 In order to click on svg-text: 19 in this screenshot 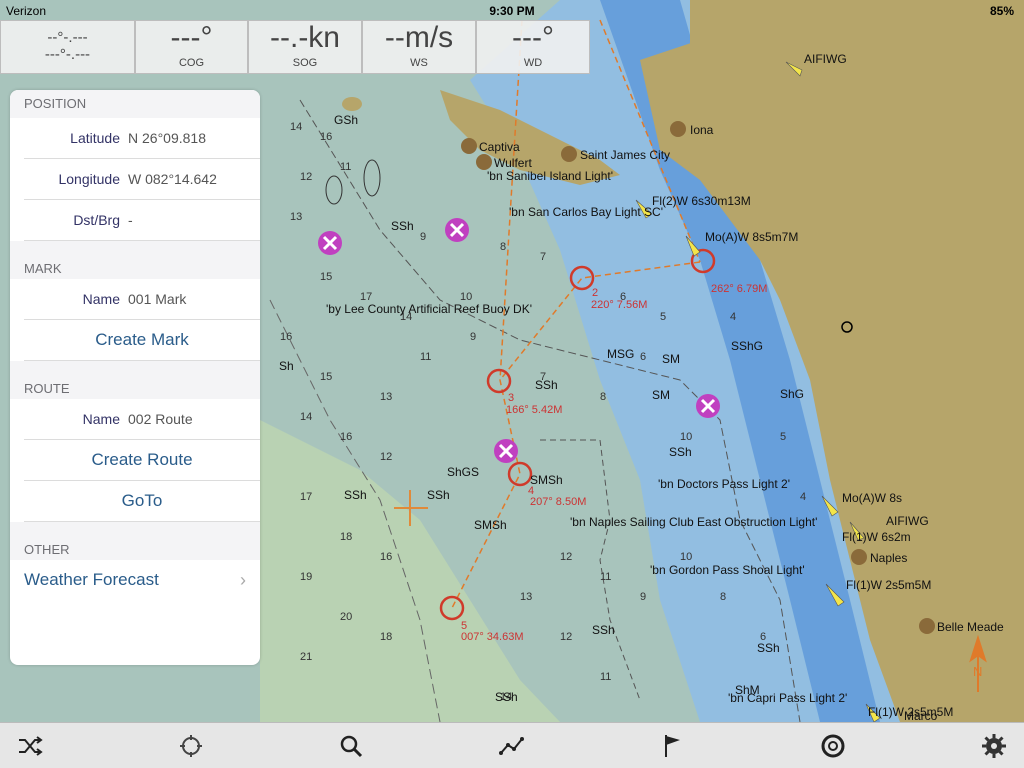, I will do `click(306, 577)`.